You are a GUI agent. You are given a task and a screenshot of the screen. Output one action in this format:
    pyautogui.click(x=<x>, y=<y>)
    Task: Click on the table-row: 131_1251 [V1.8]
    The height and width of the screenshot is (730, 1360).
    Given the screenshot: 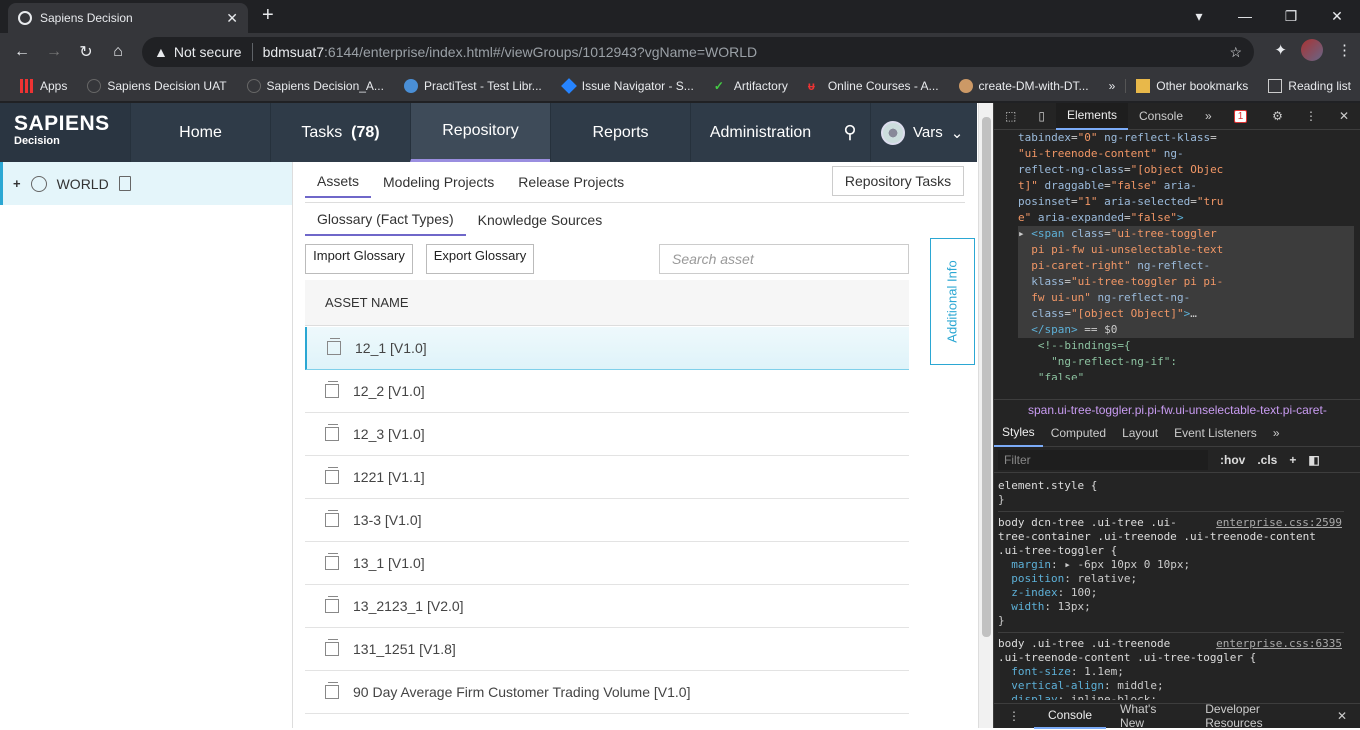 What is the action you would take?
    pyautogui.click(x=607, y=649)
    